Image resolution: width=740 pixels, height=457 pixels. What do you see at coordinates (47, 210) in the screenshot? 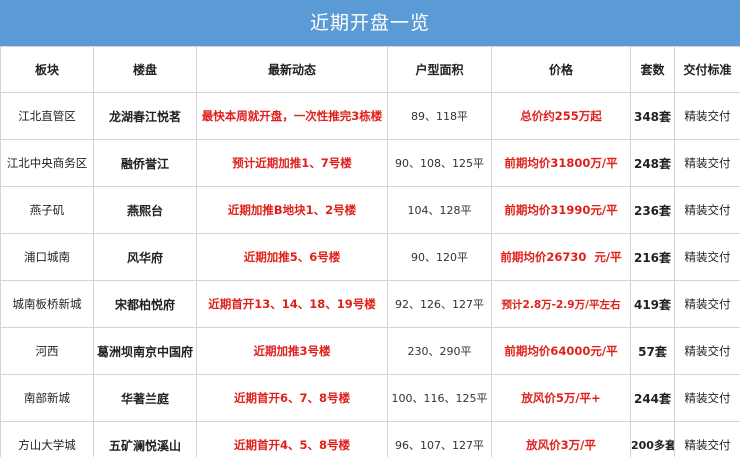
I see `cell-region: 燕子矶` at bounding box center [47, 210].